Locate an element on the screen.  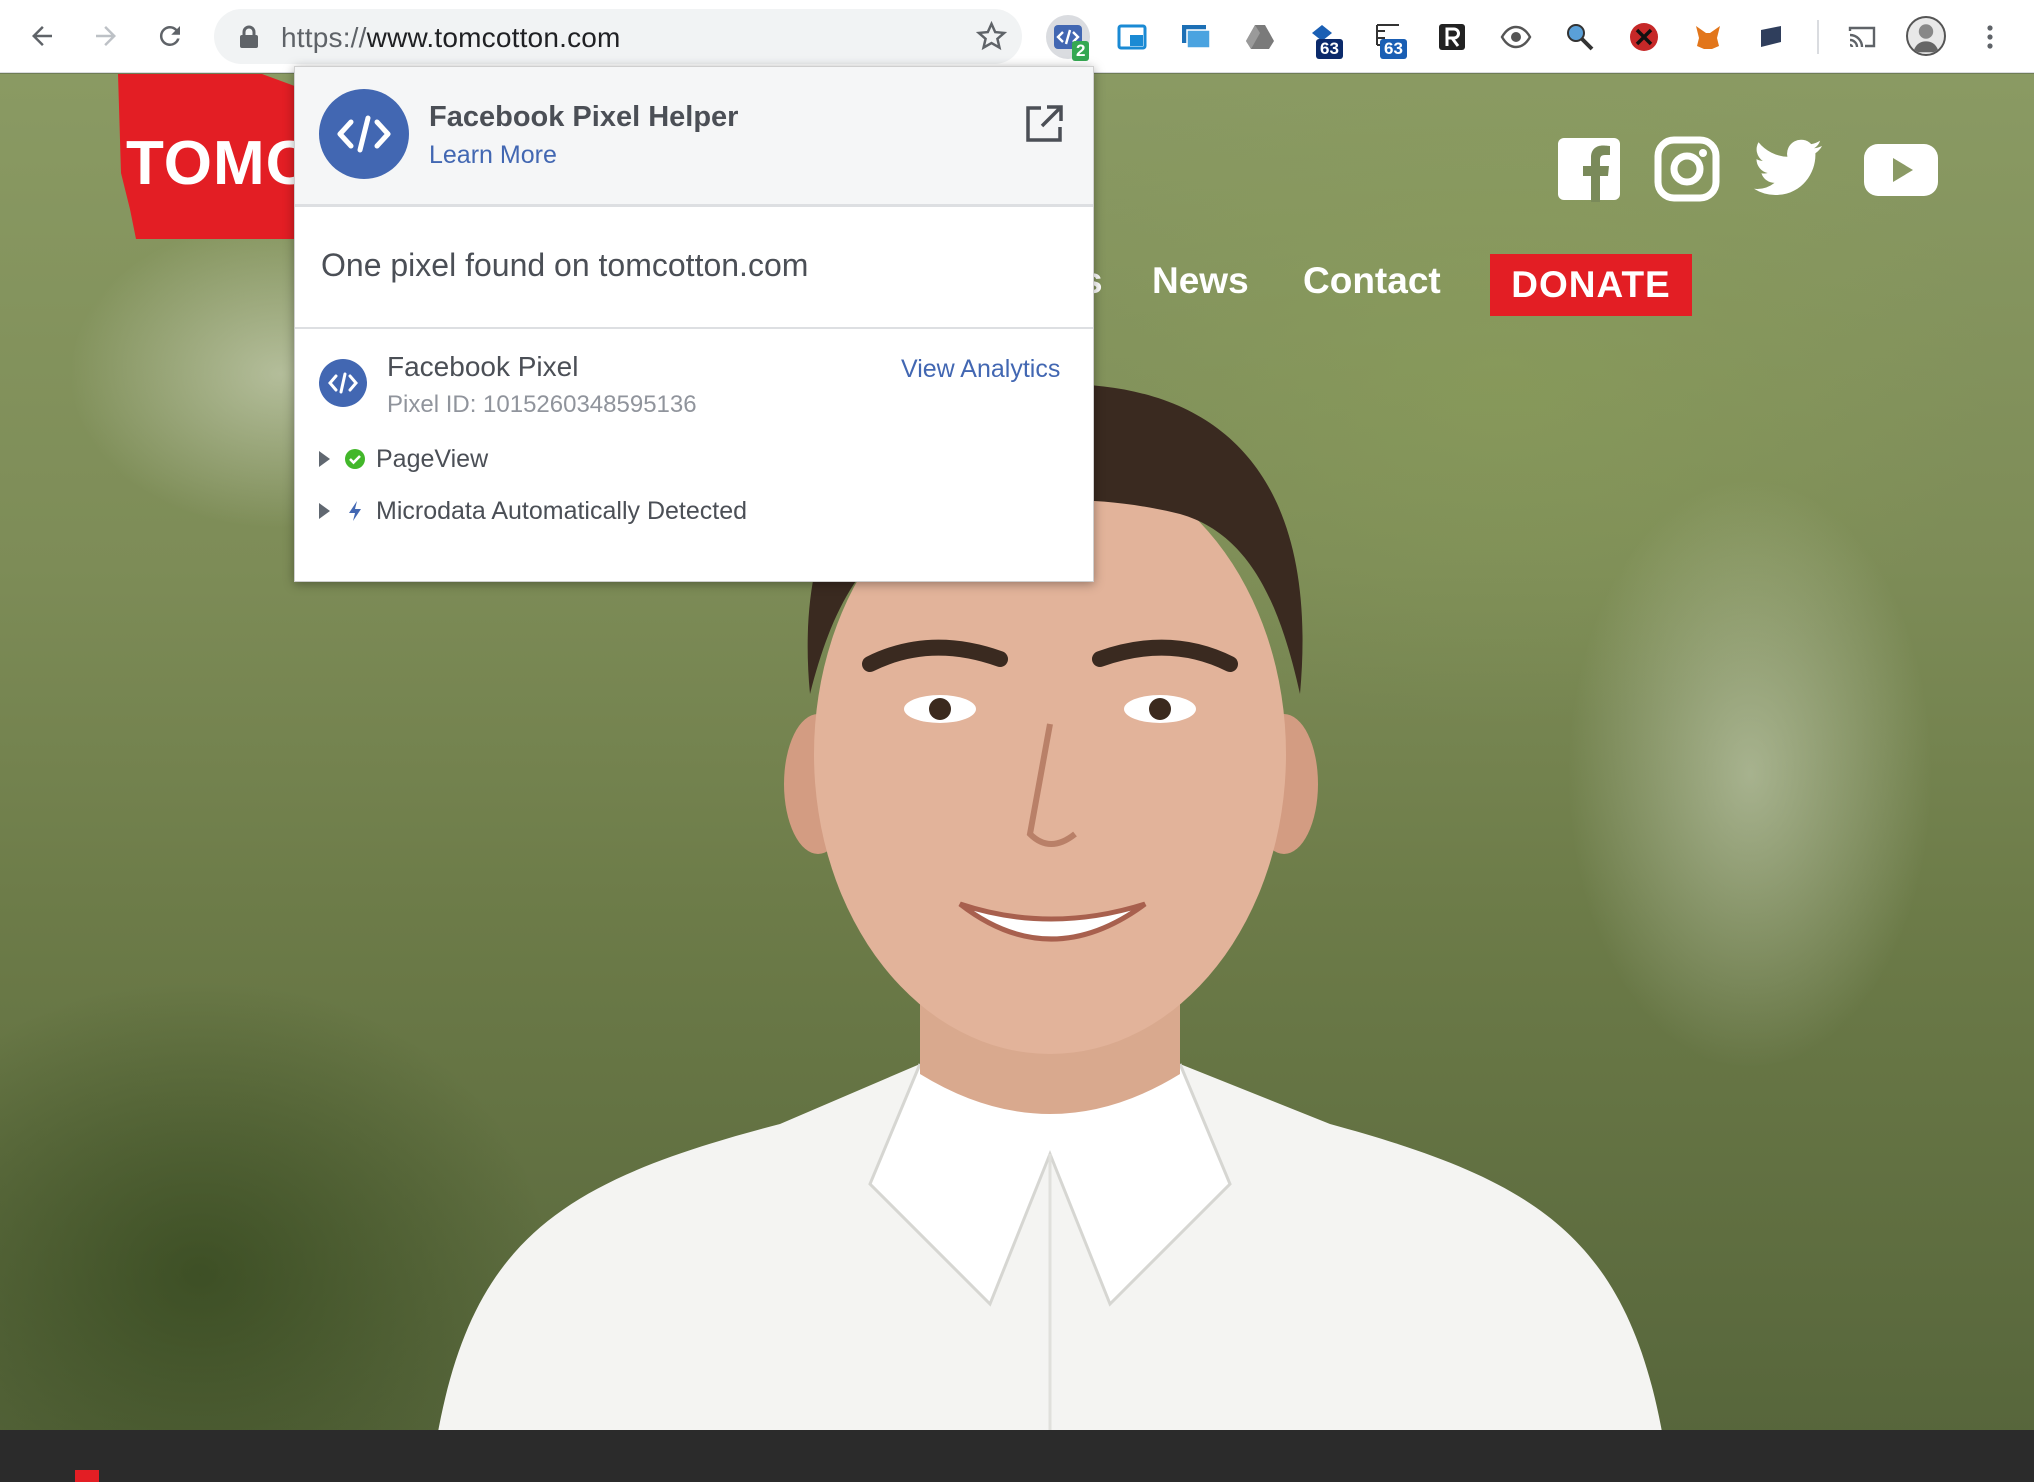
footer-accent is located at coordinates (87, 1476).